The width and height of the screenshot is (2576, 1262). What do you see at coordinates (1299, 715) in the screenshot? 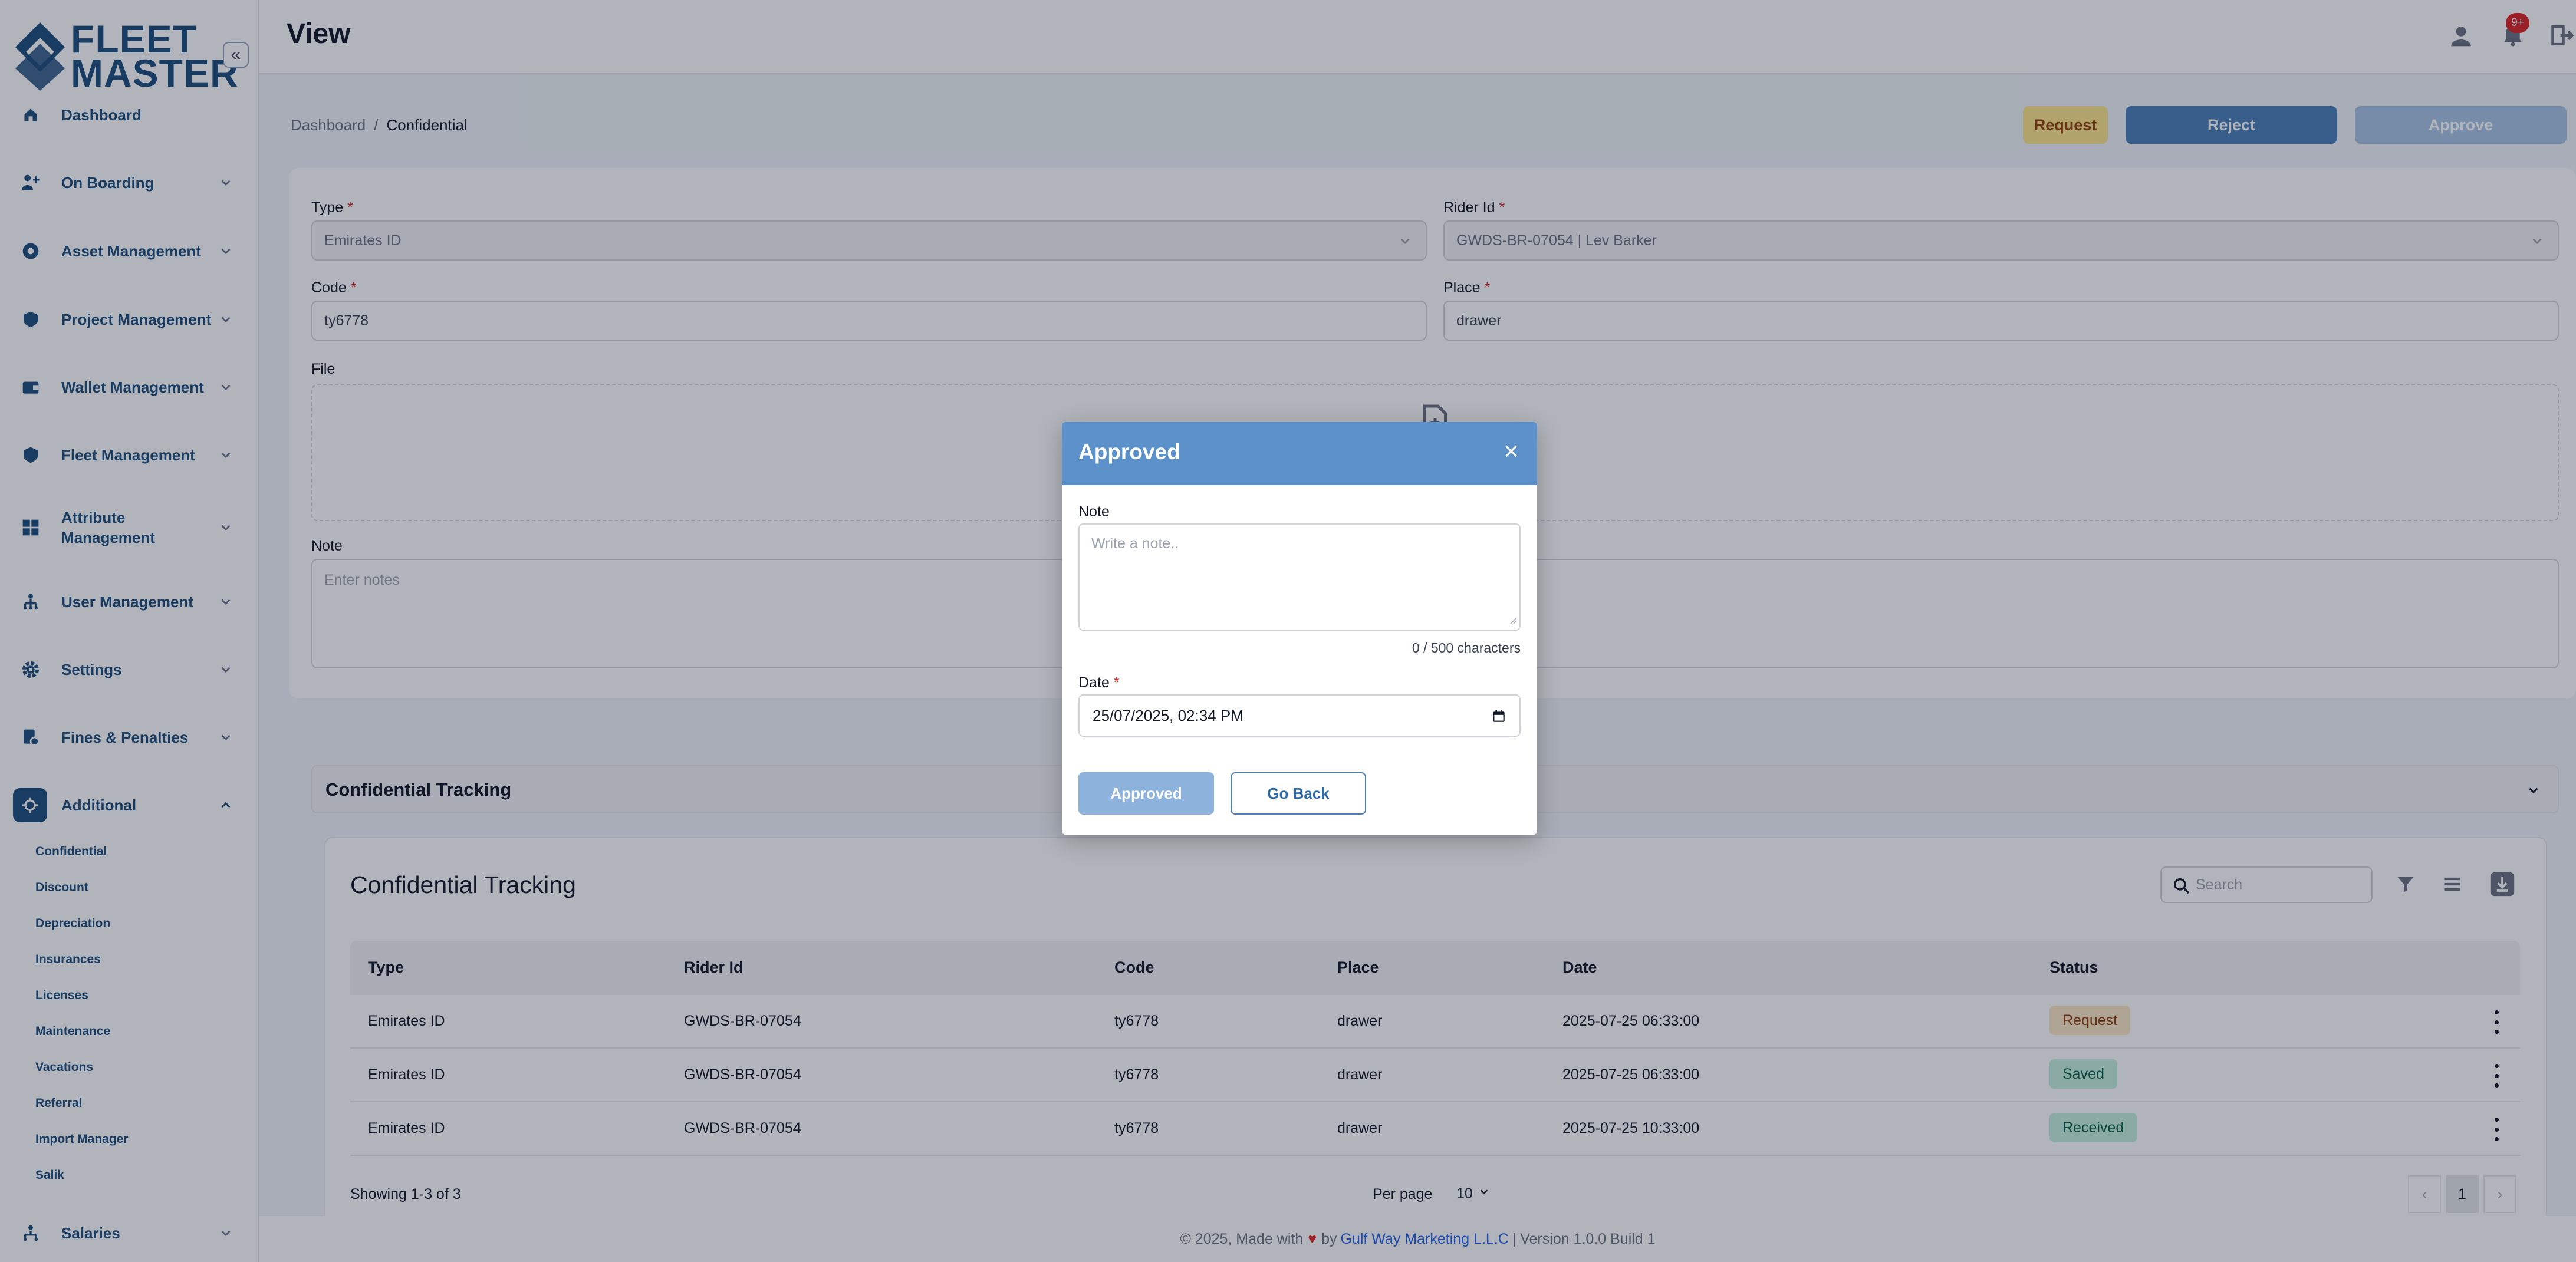
I see `dialog-date-input: 25/07/2025, 02:34 PM` at bounding box center [1299, 715].